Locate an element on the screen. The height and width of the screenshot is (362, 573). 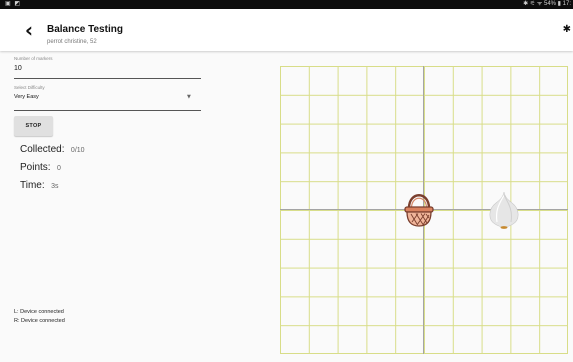
app-bar: ‹ Balance Testing perrot christine, 52 ✱ is located at coordinates (286, 30).